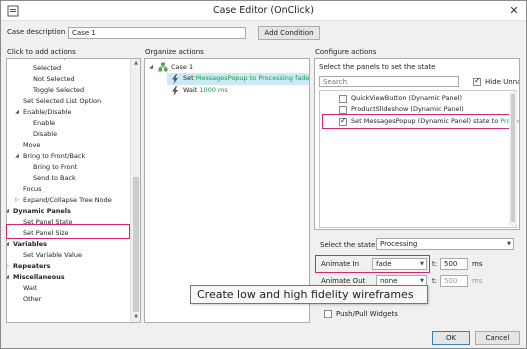 This screenshot has height=349, width=527. I want to click on case-label: Case 1, so click(182, 67).